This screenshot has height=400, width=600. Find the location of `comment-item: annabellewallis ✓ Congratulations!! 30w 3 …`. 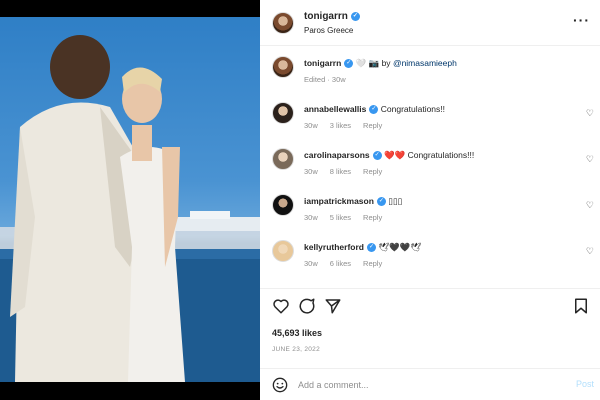

comment-item: annabellewallis ✓ Congratulations!! 30w 3 … is located at coordinates (430, 116).